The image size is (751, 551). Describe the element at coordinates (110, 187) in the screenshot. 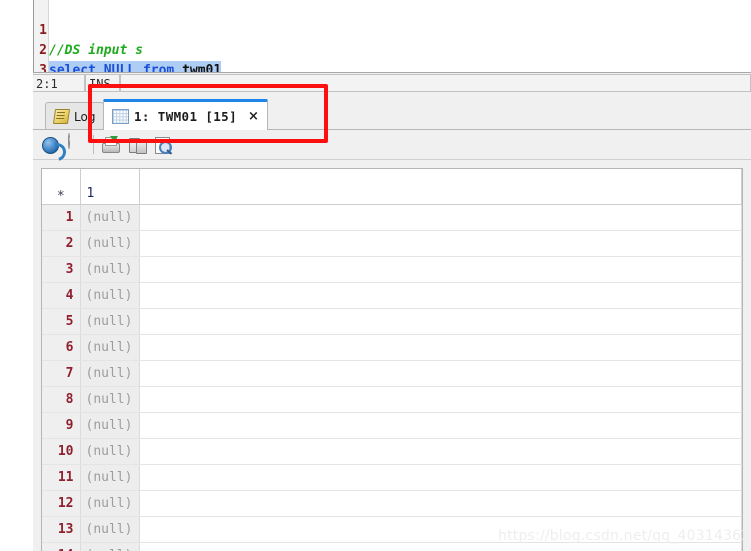

I see `grid-column-header-1: 1` at that location.